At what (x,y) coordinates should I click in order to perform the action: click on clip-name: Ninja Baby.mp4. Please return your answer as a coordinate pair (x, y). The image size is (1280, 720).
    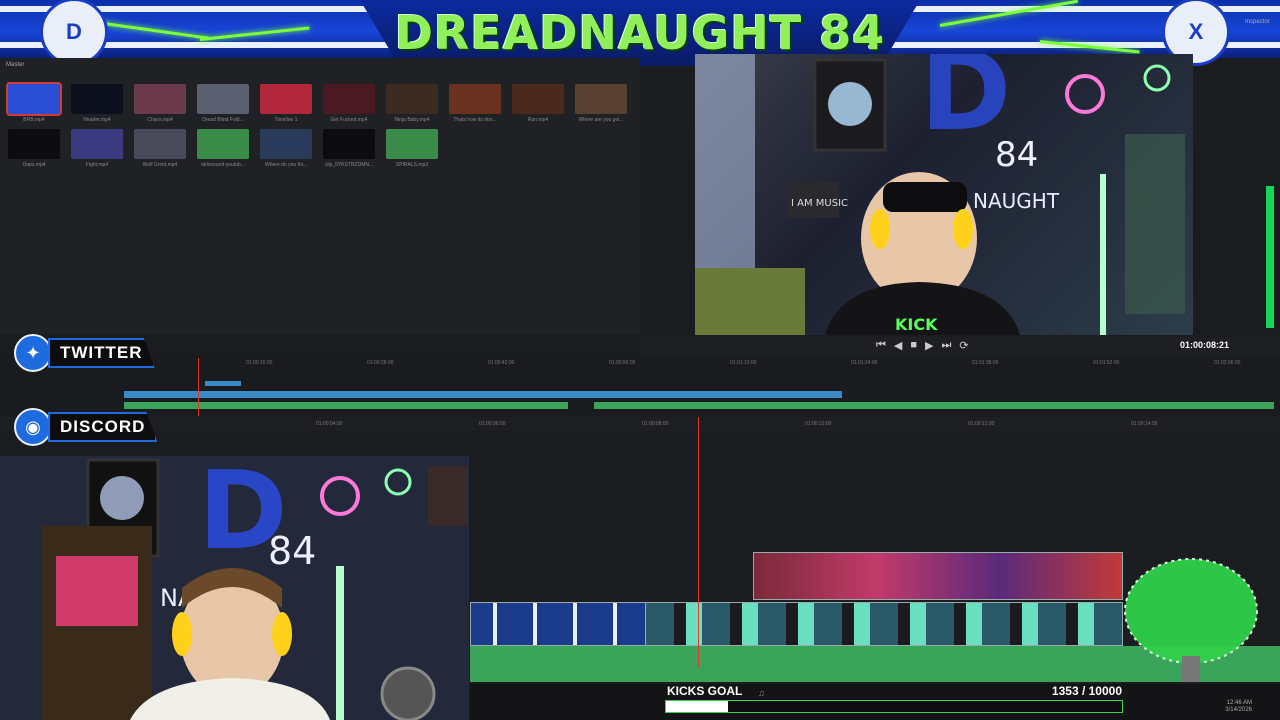
    Looking at the image, I should click on (412, 120).